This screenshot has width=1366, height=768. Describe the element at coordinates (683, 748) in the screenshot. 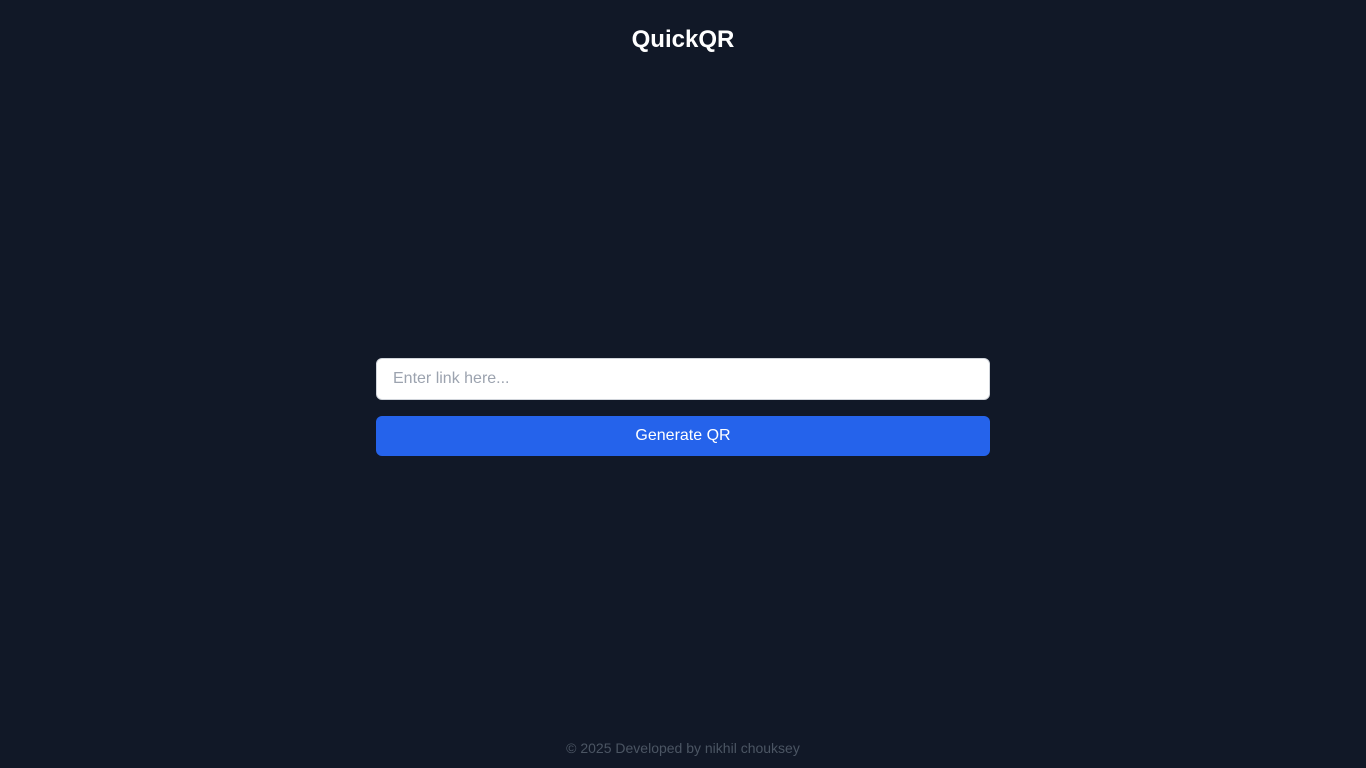

I see `footer-credit: © 2025 Developed by nikhil chouksey` at that location.